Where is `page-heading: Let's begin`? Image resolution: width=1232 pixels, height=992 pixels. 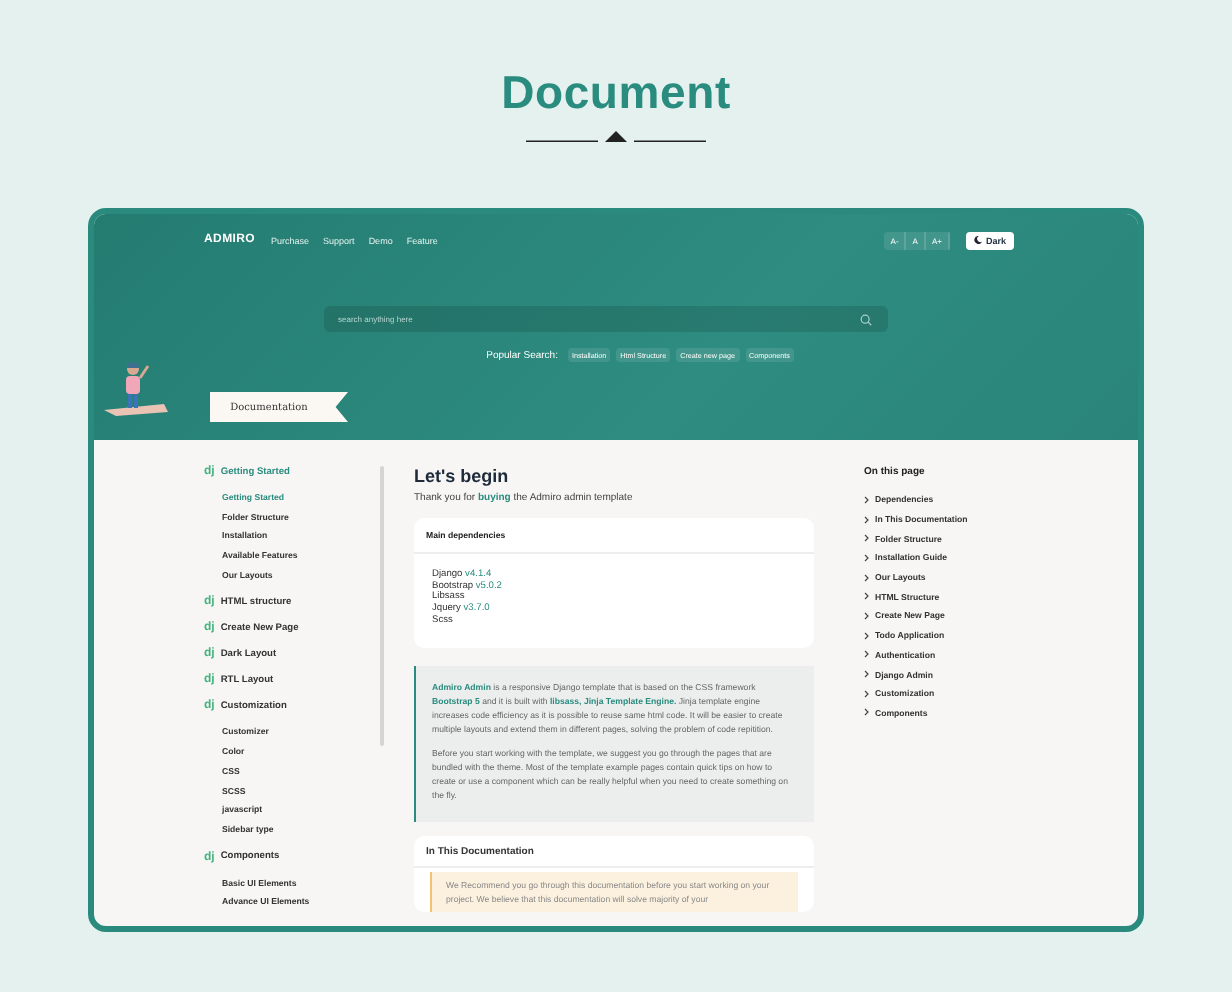
page-heading: Let's begin is located at coordinates (462, 477).